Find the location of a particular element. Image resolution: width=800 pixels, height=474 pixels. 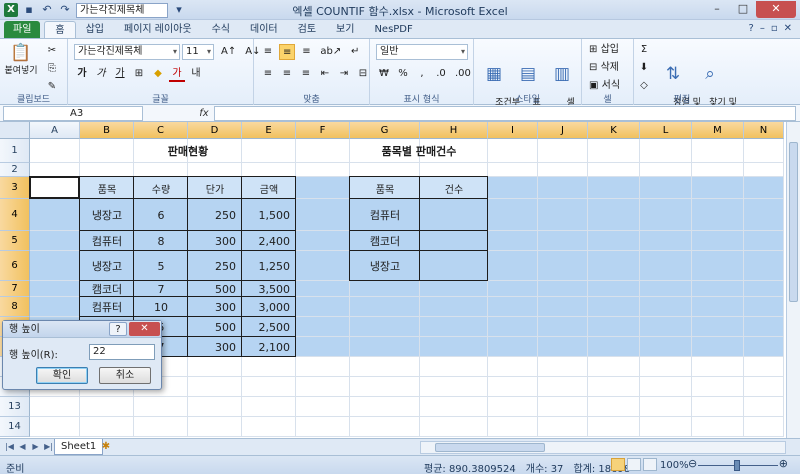

font-grow-icon: A↑ is located at coordinates (228, 52).